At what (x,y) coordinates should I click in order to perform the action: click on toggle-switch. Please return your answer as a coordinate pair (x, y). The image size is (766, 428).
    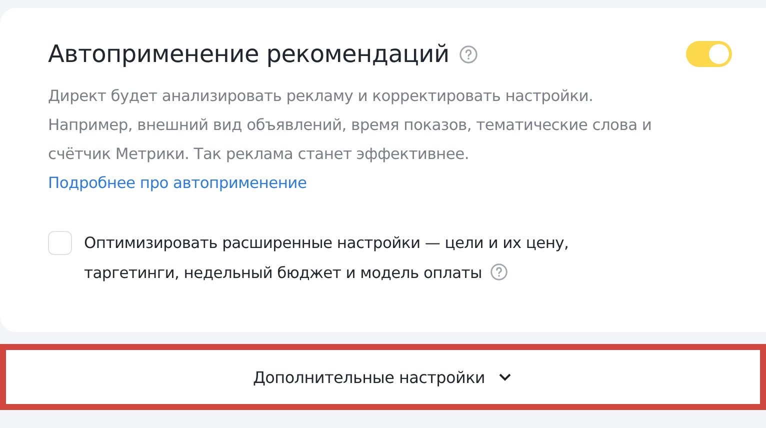
    Looking at the image, I should click on (709, 54).